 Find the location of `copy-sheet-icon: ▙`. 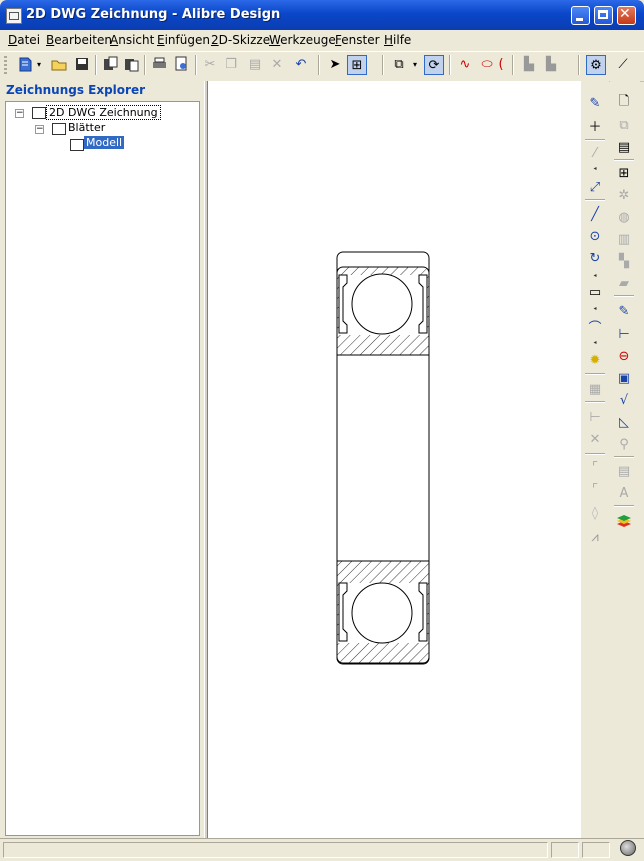

copy-sheet-icon: ▙ is located at coordinates (551, 64).